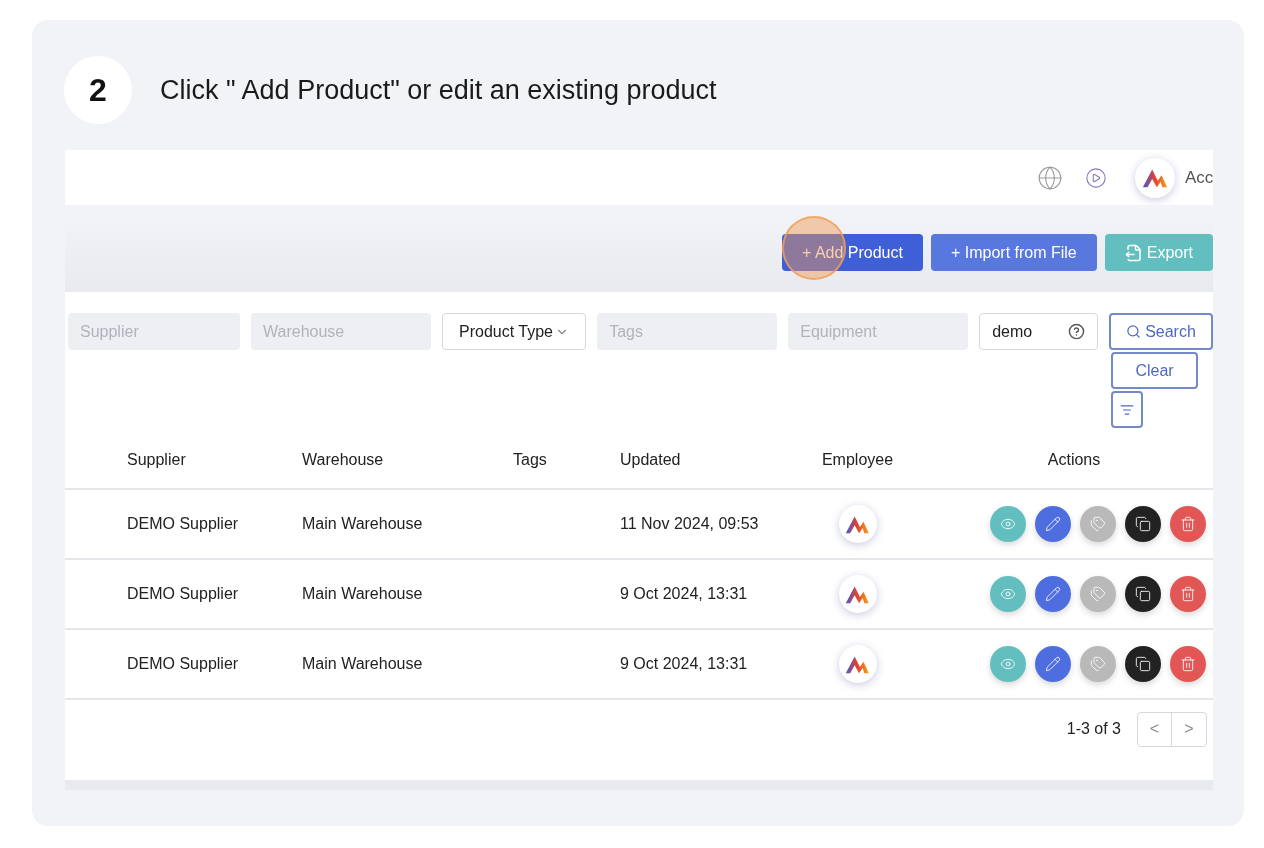 Image resolution: width=1264 pixels, height=848 pixels. What do you see at coordinates (1134, 331) in the screenshot?
I see `search-icon` at bounding box center [1134, 331].